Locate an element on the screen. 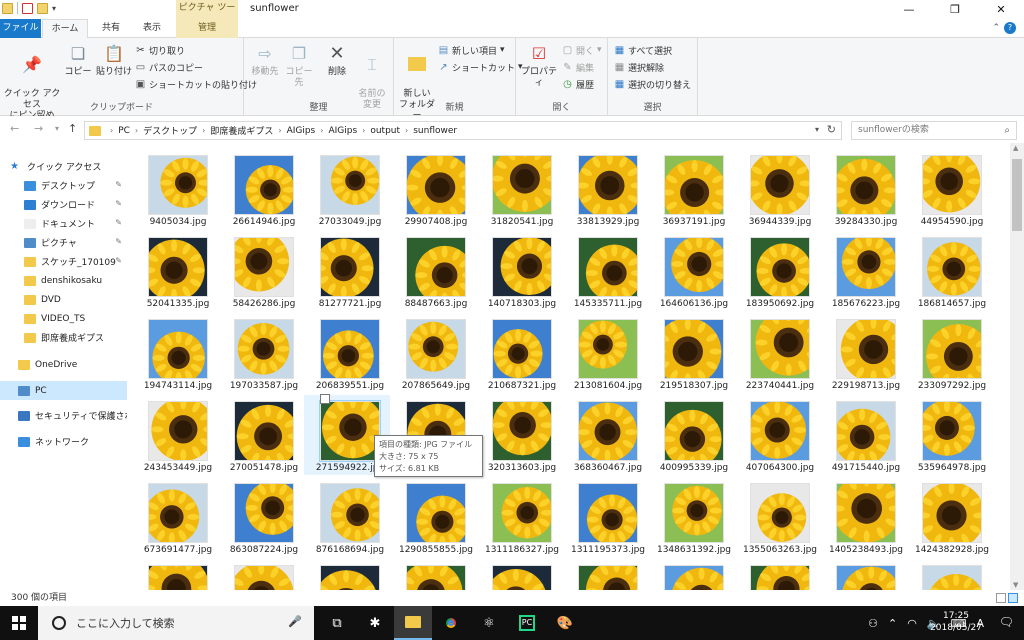 This screenshot has height=640, width=1024. back-icon: ← is located at coordinates (14, 128).